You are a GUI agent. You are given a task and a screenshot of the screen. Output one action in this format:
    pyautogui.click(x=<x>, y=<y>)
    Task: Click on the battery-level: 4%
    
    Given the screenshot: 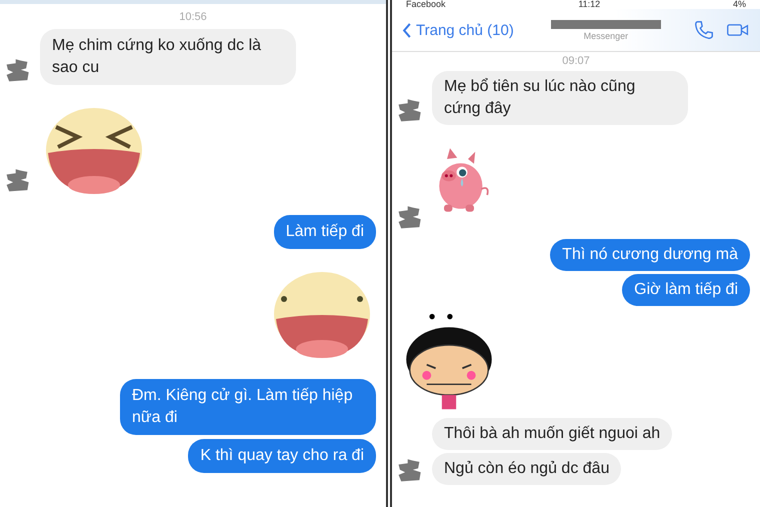 What is the action you would take?
    pyautogui.click(x=739, y=4)
    